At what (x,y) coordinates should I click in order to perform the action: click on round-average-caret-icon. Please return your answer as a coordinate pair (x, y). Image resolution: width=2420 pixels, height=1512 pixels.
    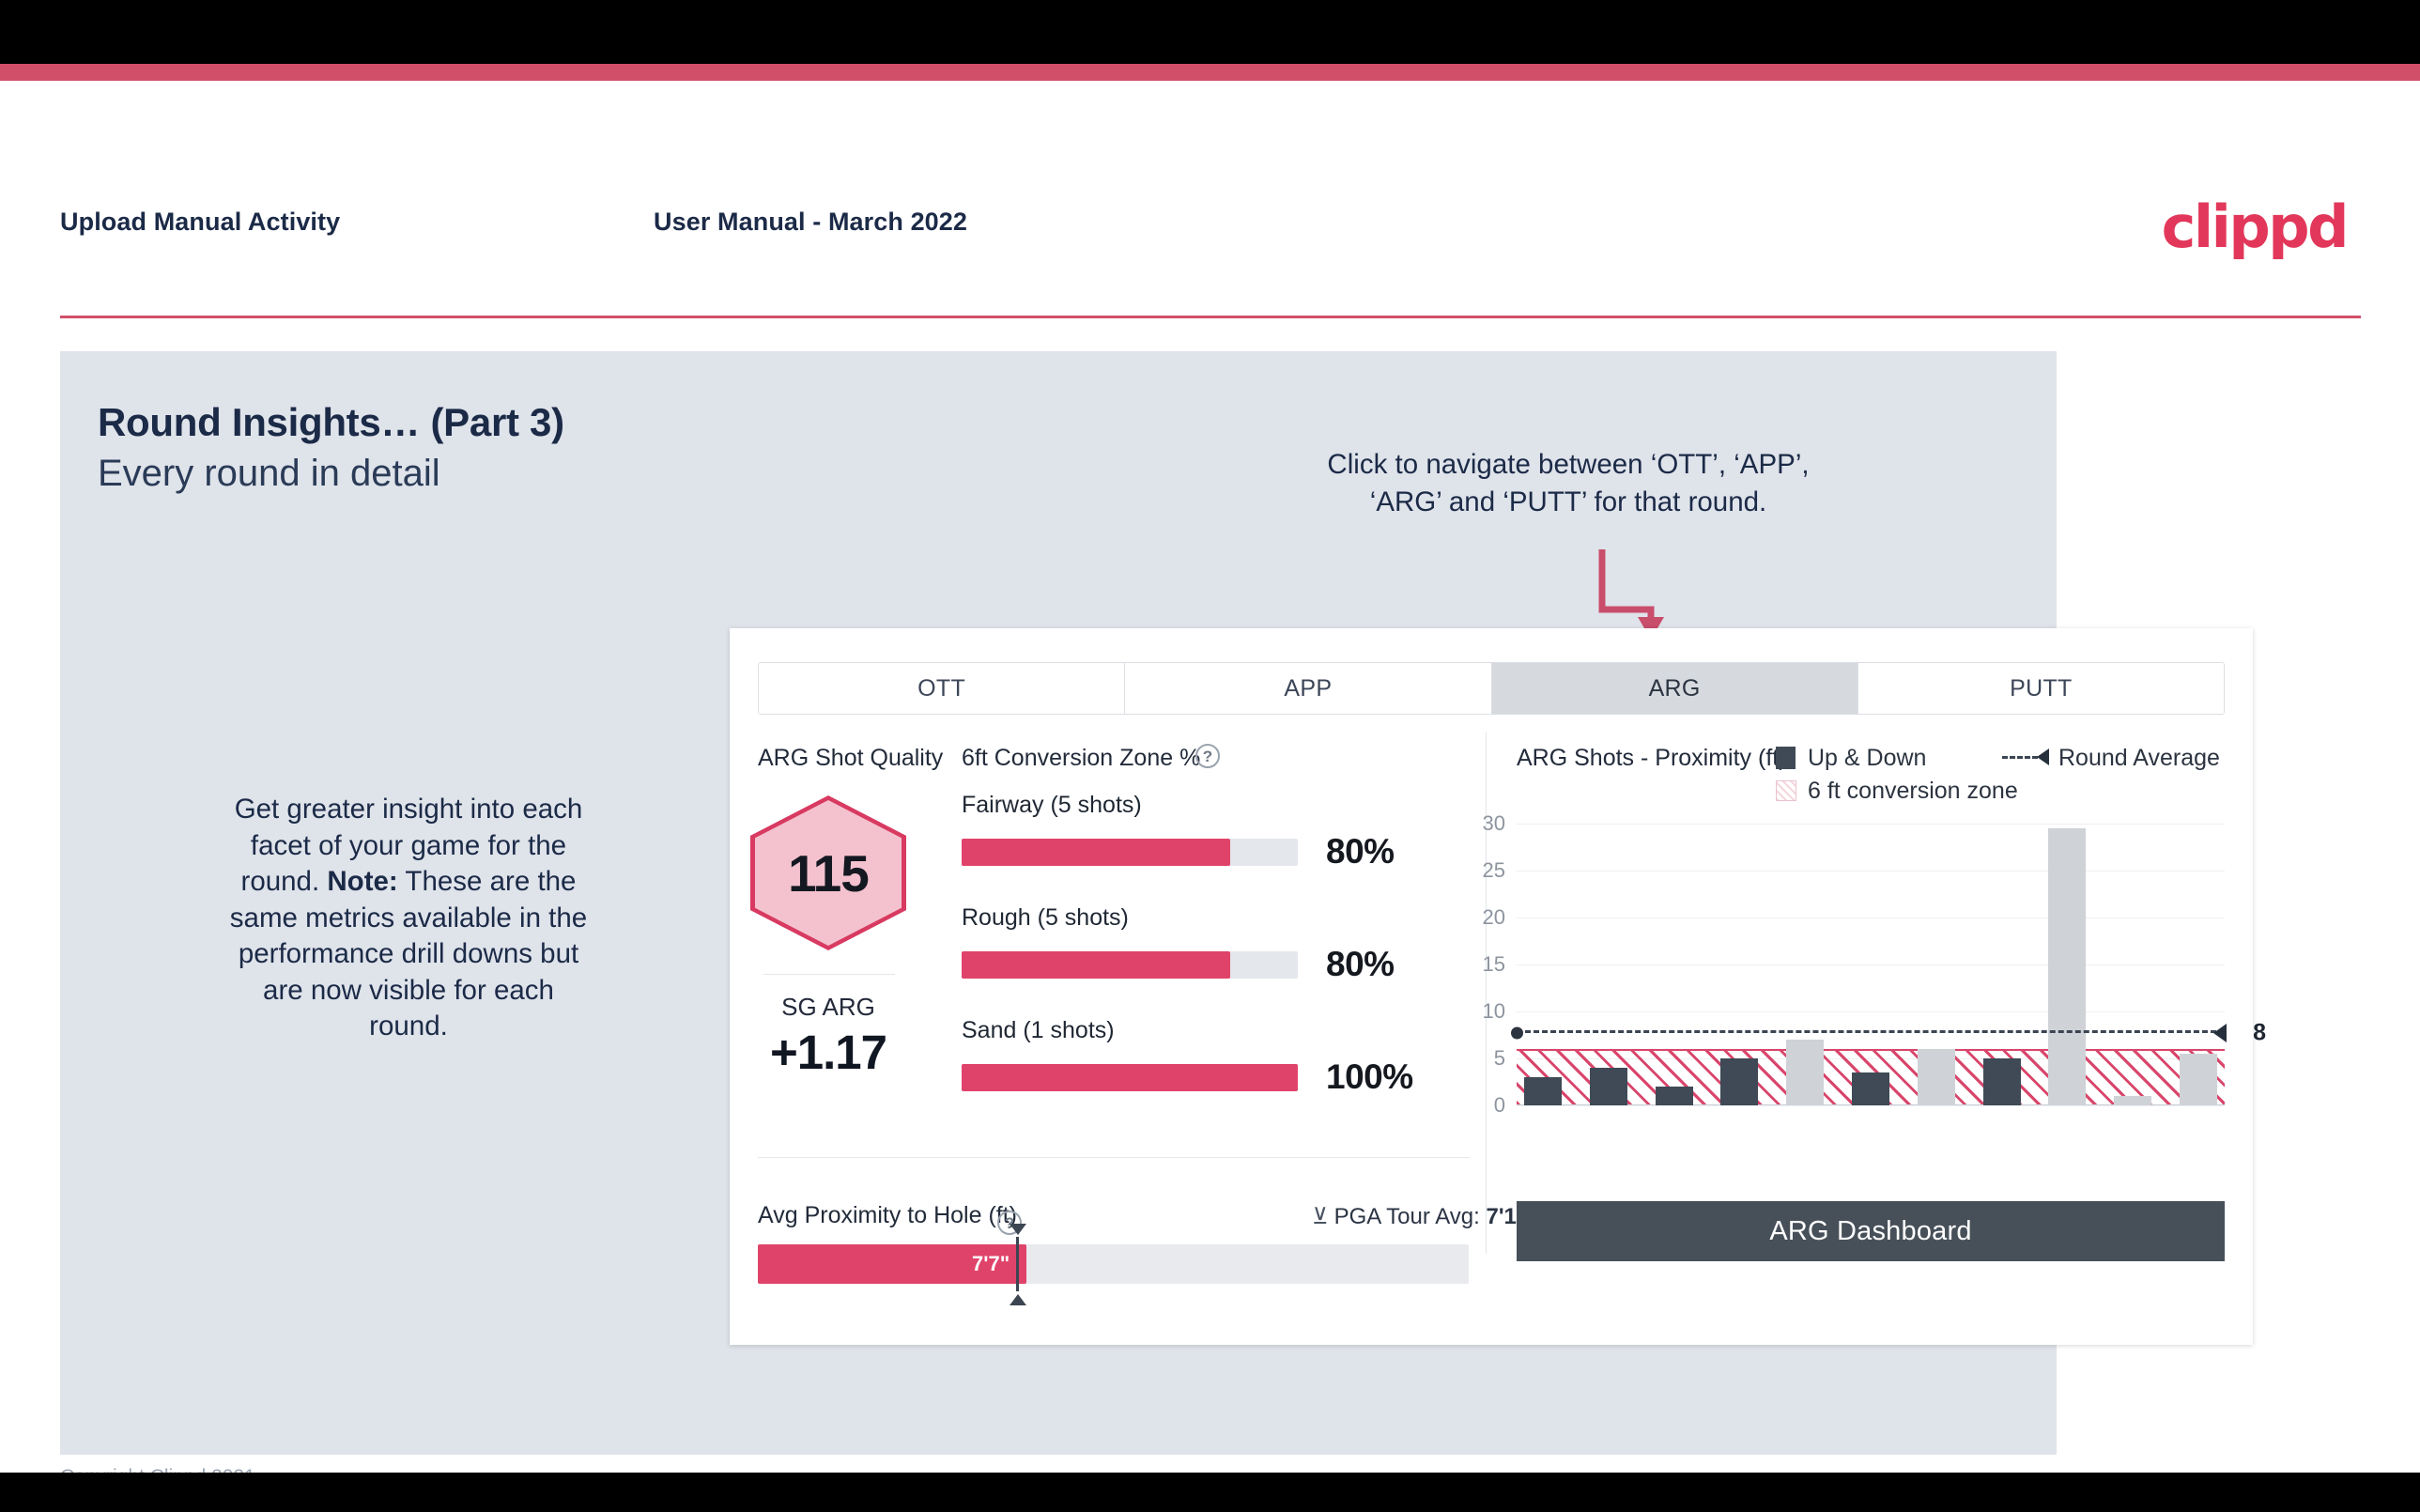
    Looking at the image, I should click on (2220, 1033).